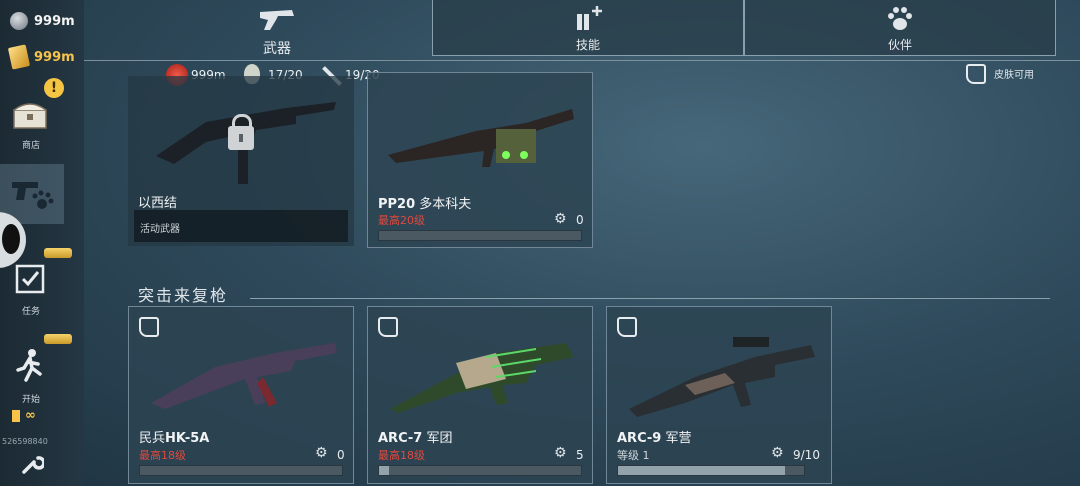 This screenshot has width=1080, height=486. I want to click on tab-skills: 技能, so click(588, 28).